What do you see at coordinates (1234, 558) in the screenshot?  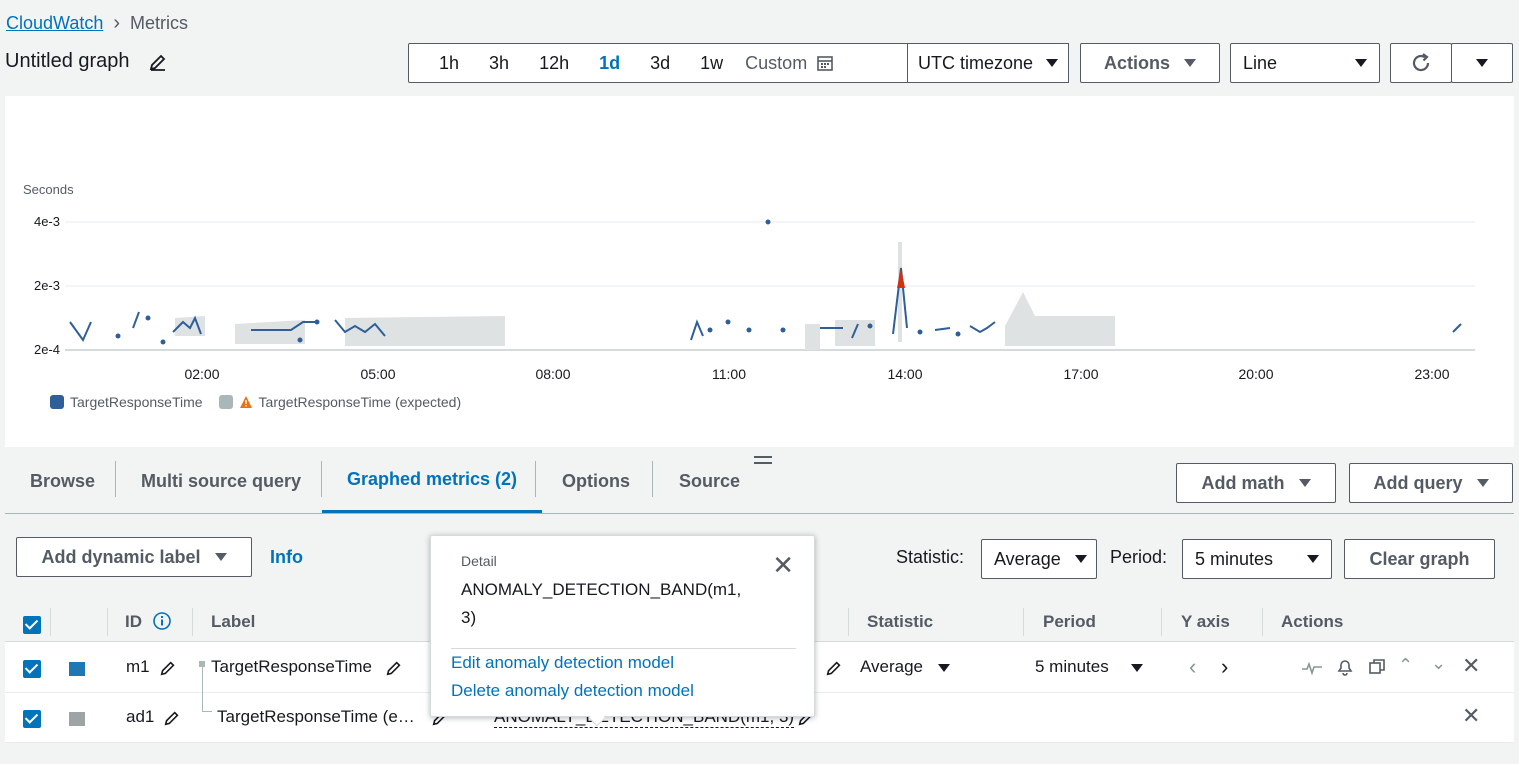 I see `period-value: 5 minutes` at bounding box center [1234, 558].